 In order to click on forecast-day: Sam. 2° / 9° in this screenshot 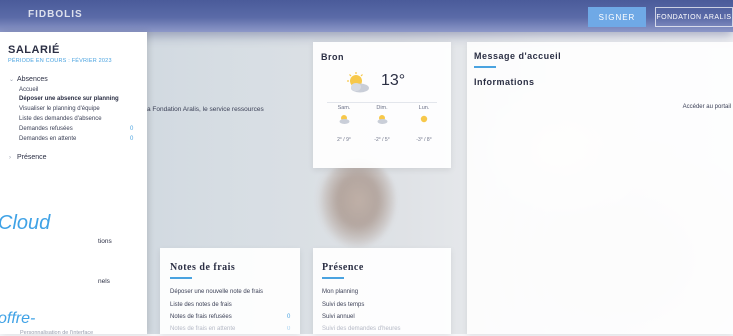, I will do `click(344, 124)`.